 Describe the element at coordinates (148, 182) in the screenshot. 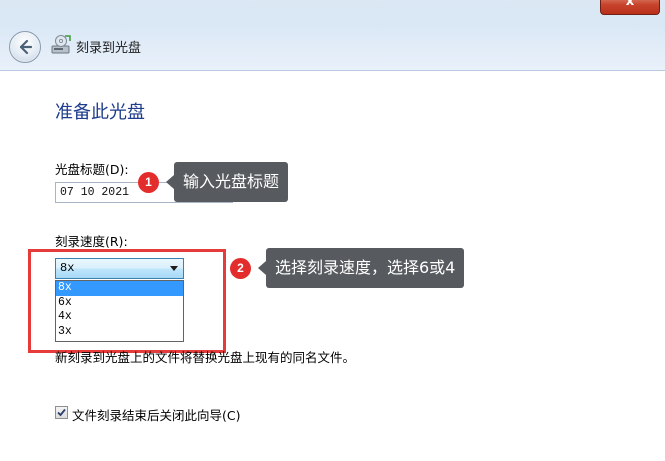

I see `step-badge-1: 1` at that location.